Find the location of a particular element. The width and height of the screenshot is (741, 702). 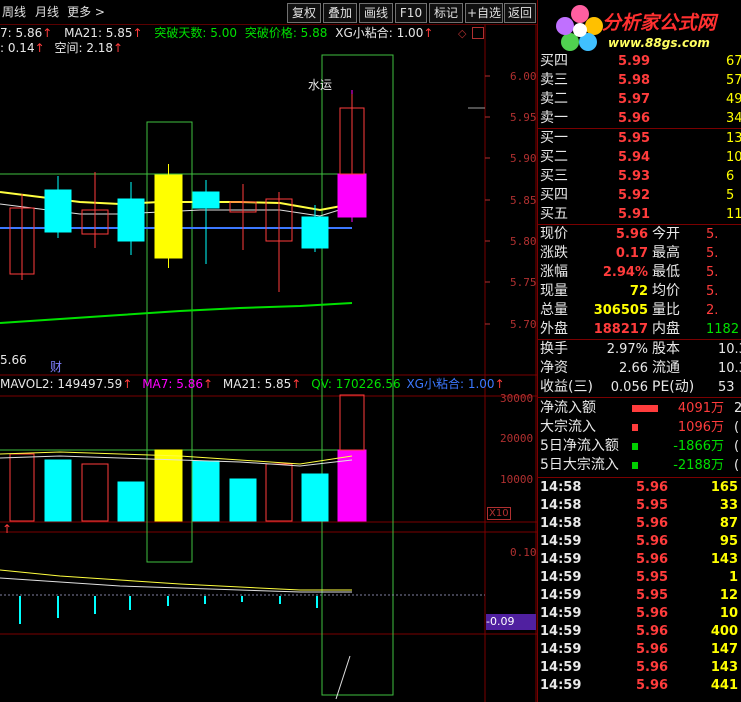

price-tick-label: 5.85 is located at coordinates (523, 200).